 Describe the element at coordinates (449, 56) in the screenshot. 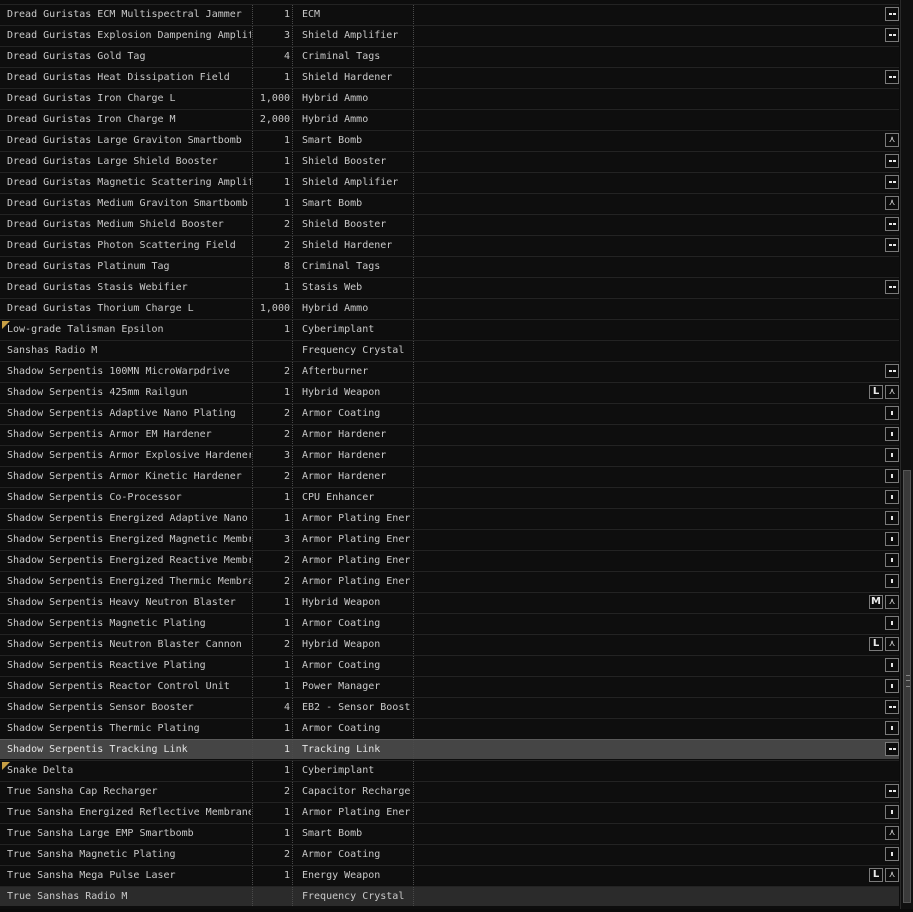

I see `table-row: Dread Guristas Gold Tag 4 Criminal Tags` at that location.